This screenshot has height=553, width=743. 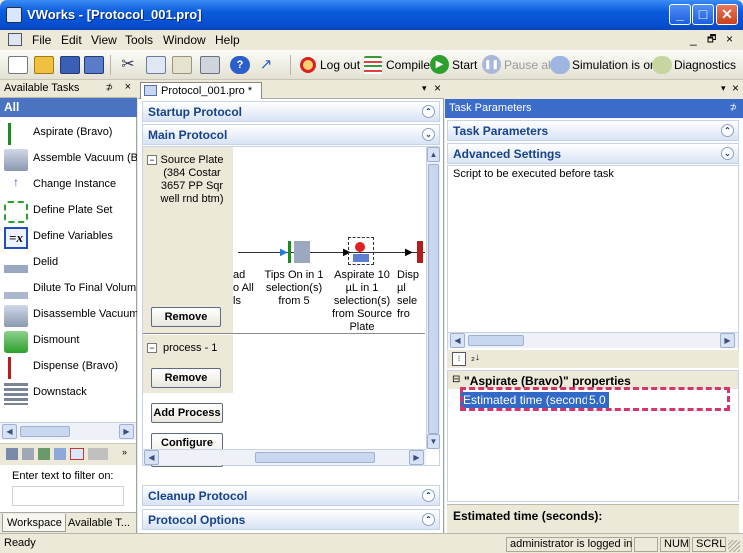 I want to click on document-menu-icon, so click(x=15, y=39).